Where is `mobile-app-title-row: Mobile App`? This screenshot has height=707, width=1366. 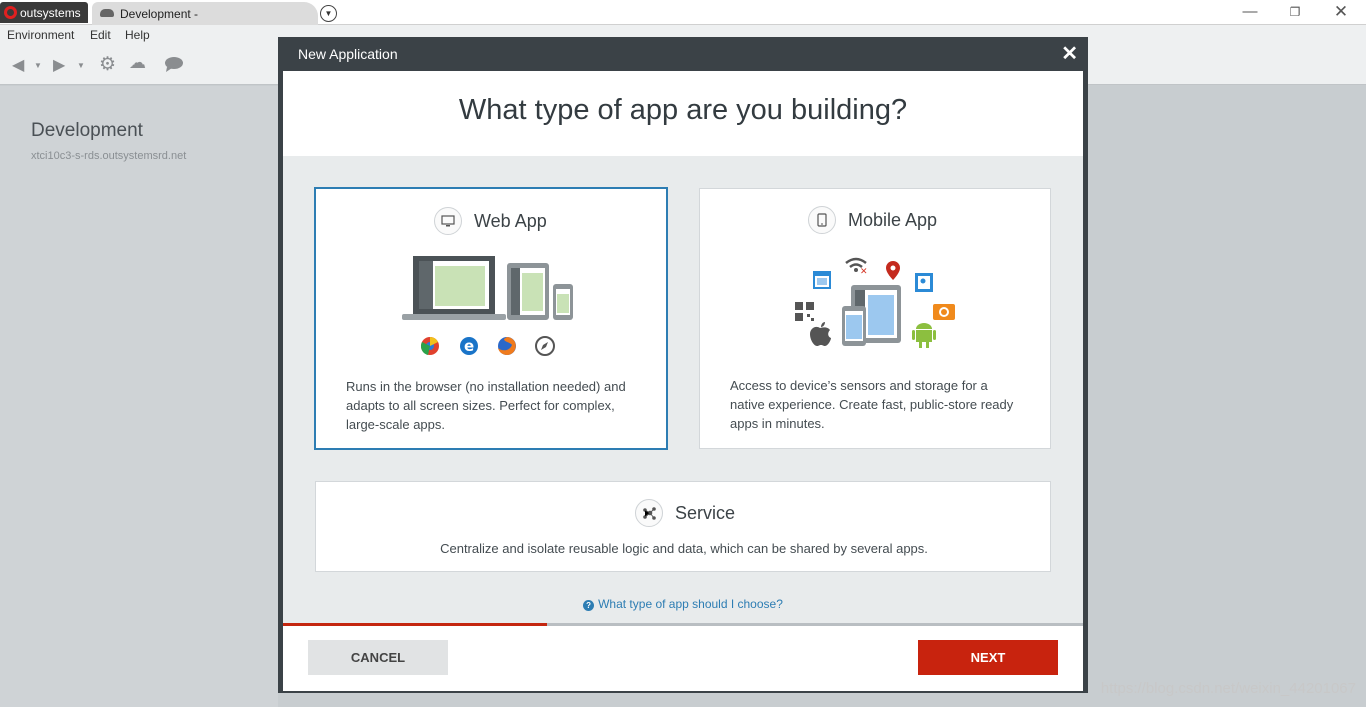
mobile-app-title-row: Mobile App is located at coordinates (872, 220).